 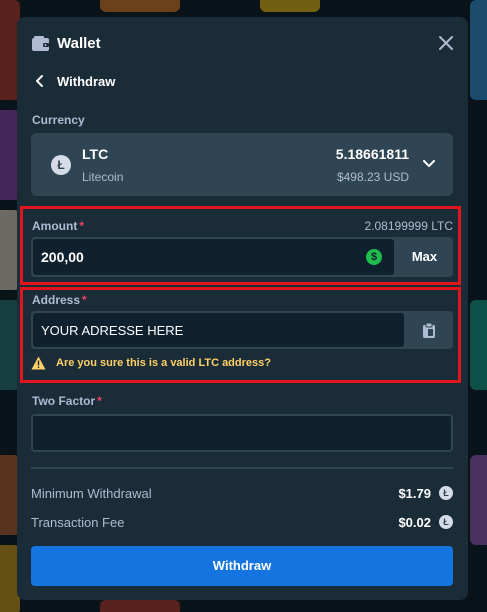 What do you see at coordinates (242, 43) in the screenshot?
I see `modal-header: Wallet` at bounding box center [242, 43].